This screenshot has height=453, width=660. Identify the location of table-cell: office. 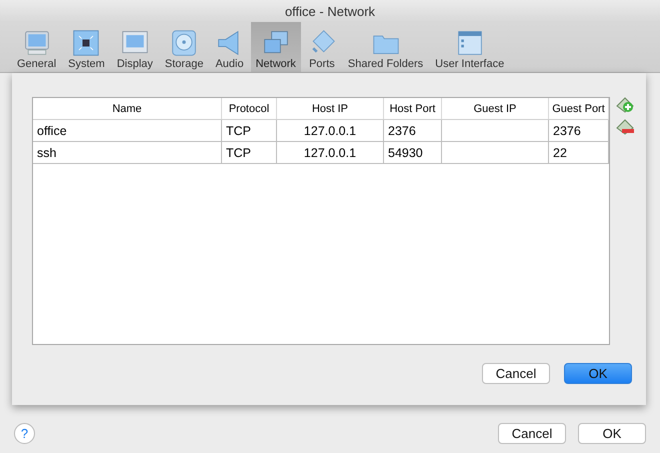
(127, 130).